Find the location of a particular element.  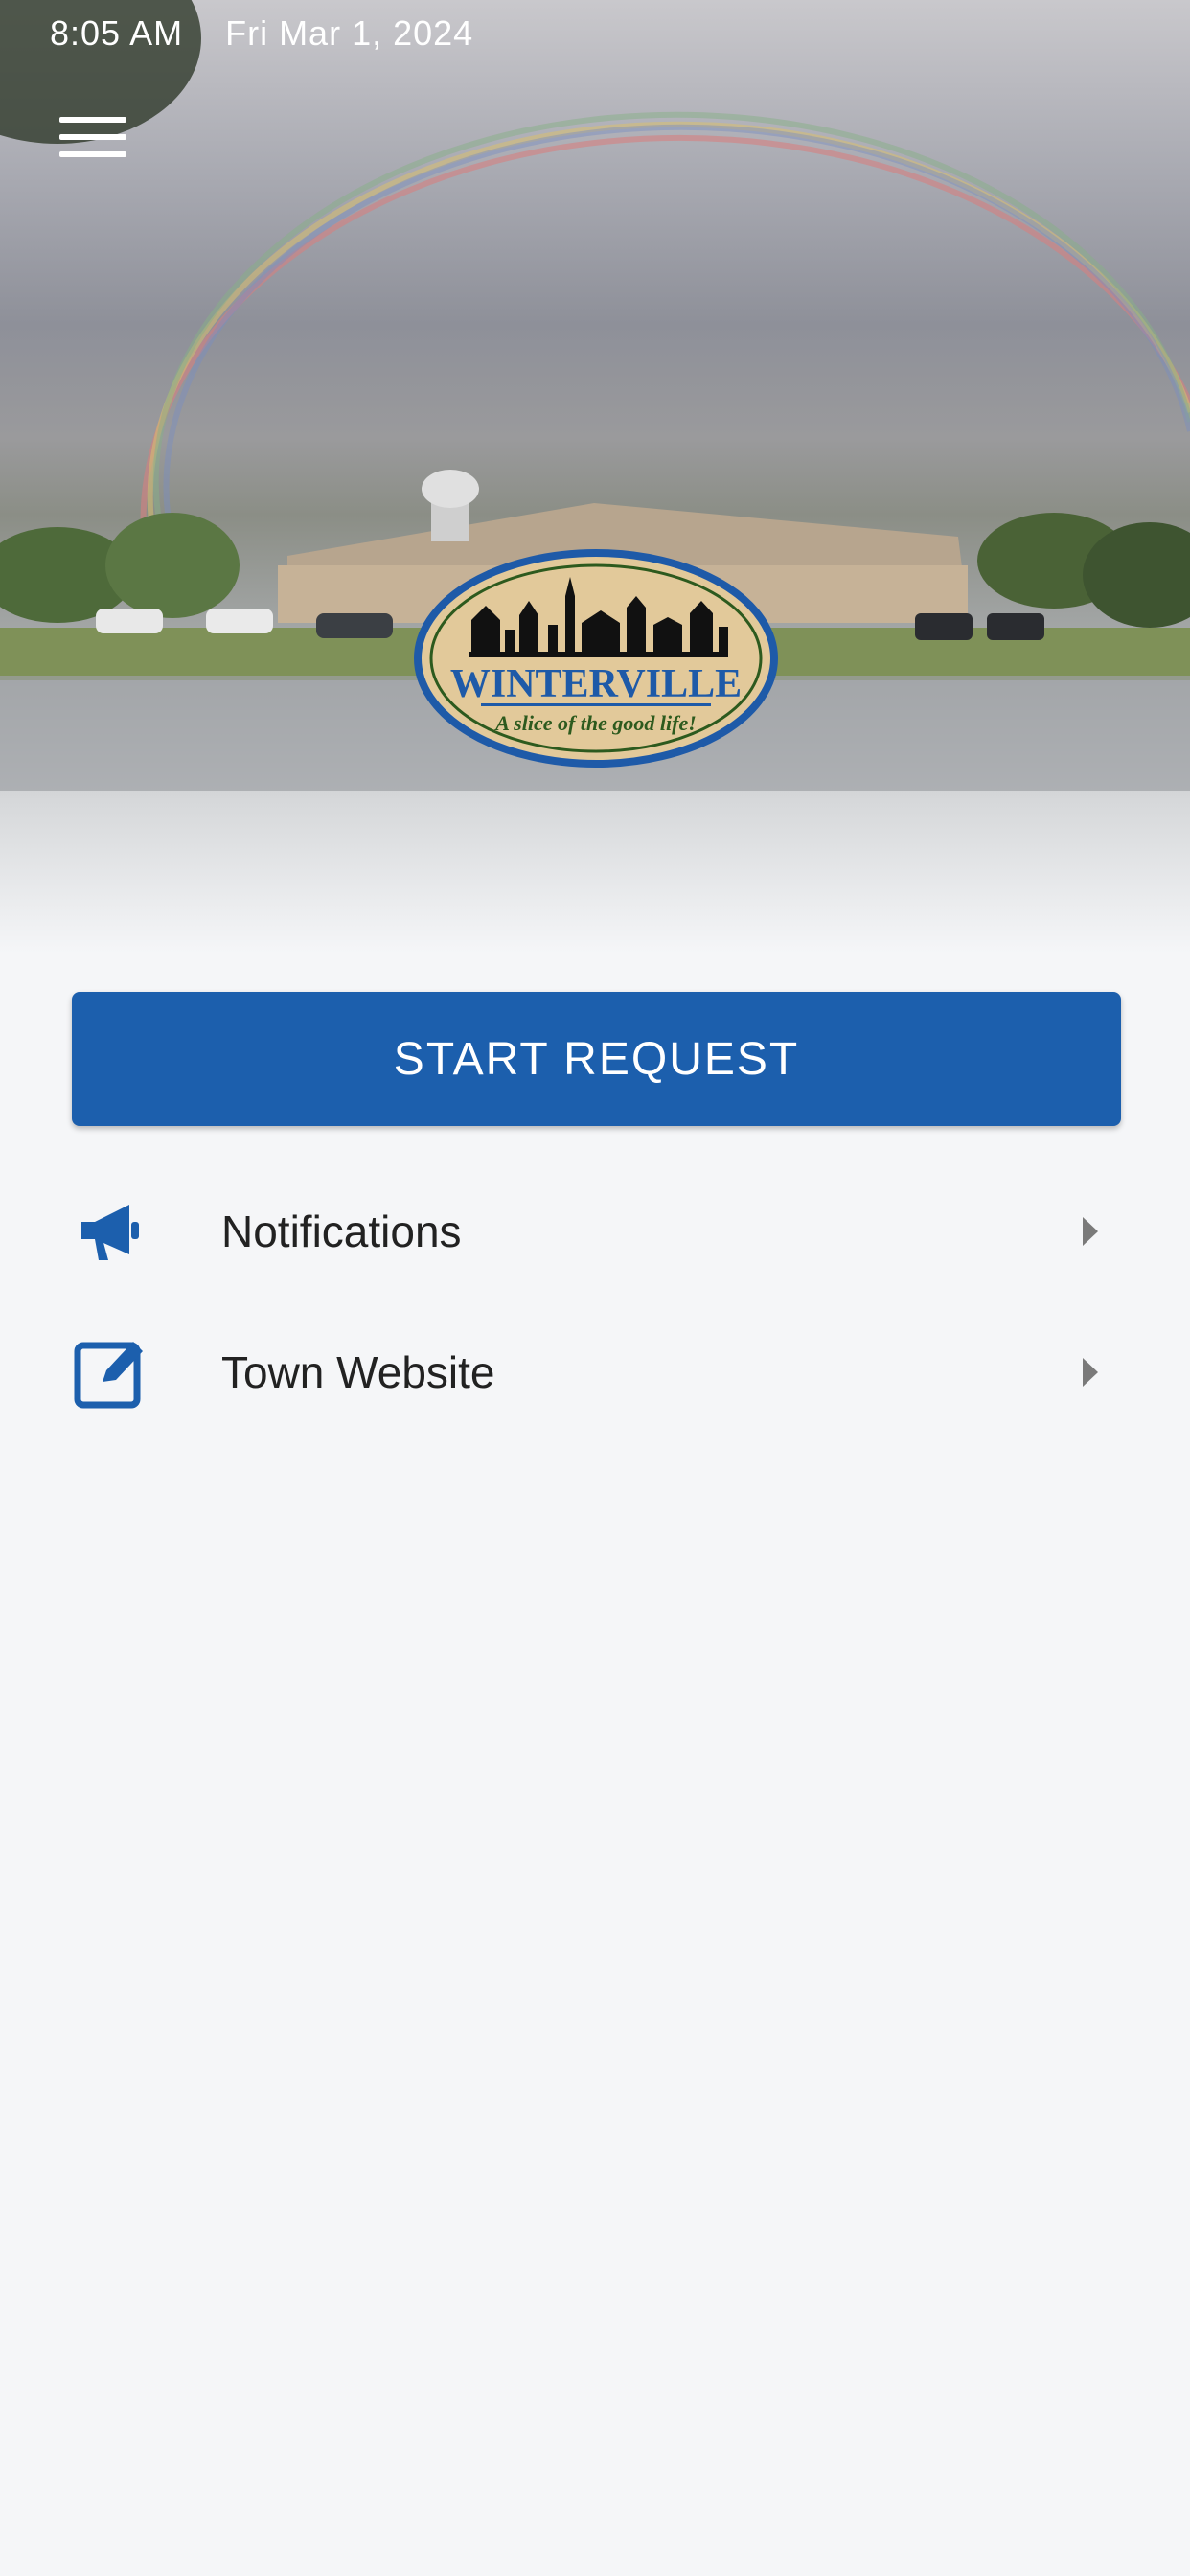

town-website-label: Town Website is located at coordinates (358, 1372).